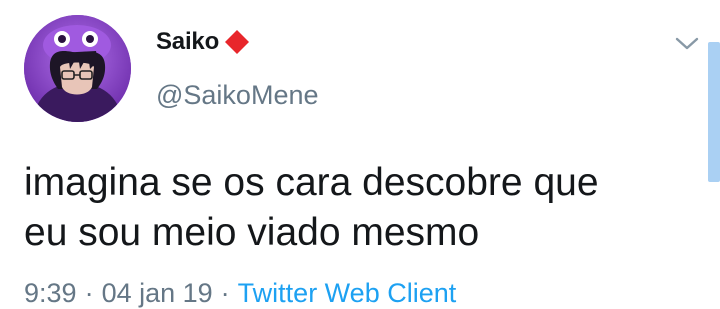 The image size is (720, 309). I want to click on user-handle: @SaikoMene, so click(237, 95).